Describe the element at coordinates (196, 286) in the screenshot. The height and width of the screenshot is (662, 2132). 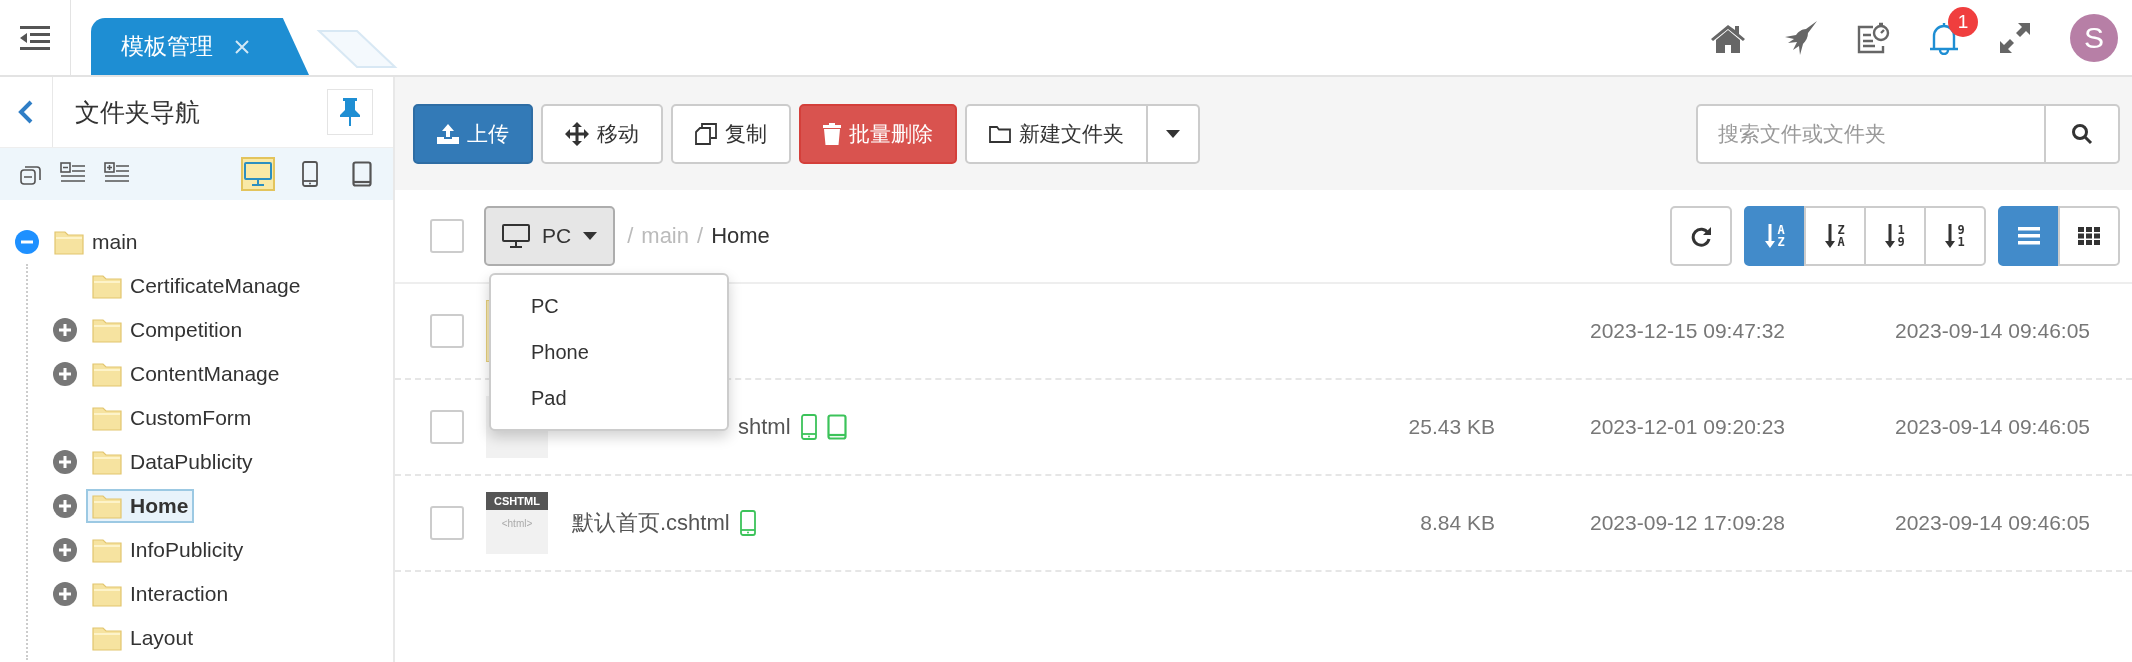
I see `tree-item: CertificateManage` at that location.